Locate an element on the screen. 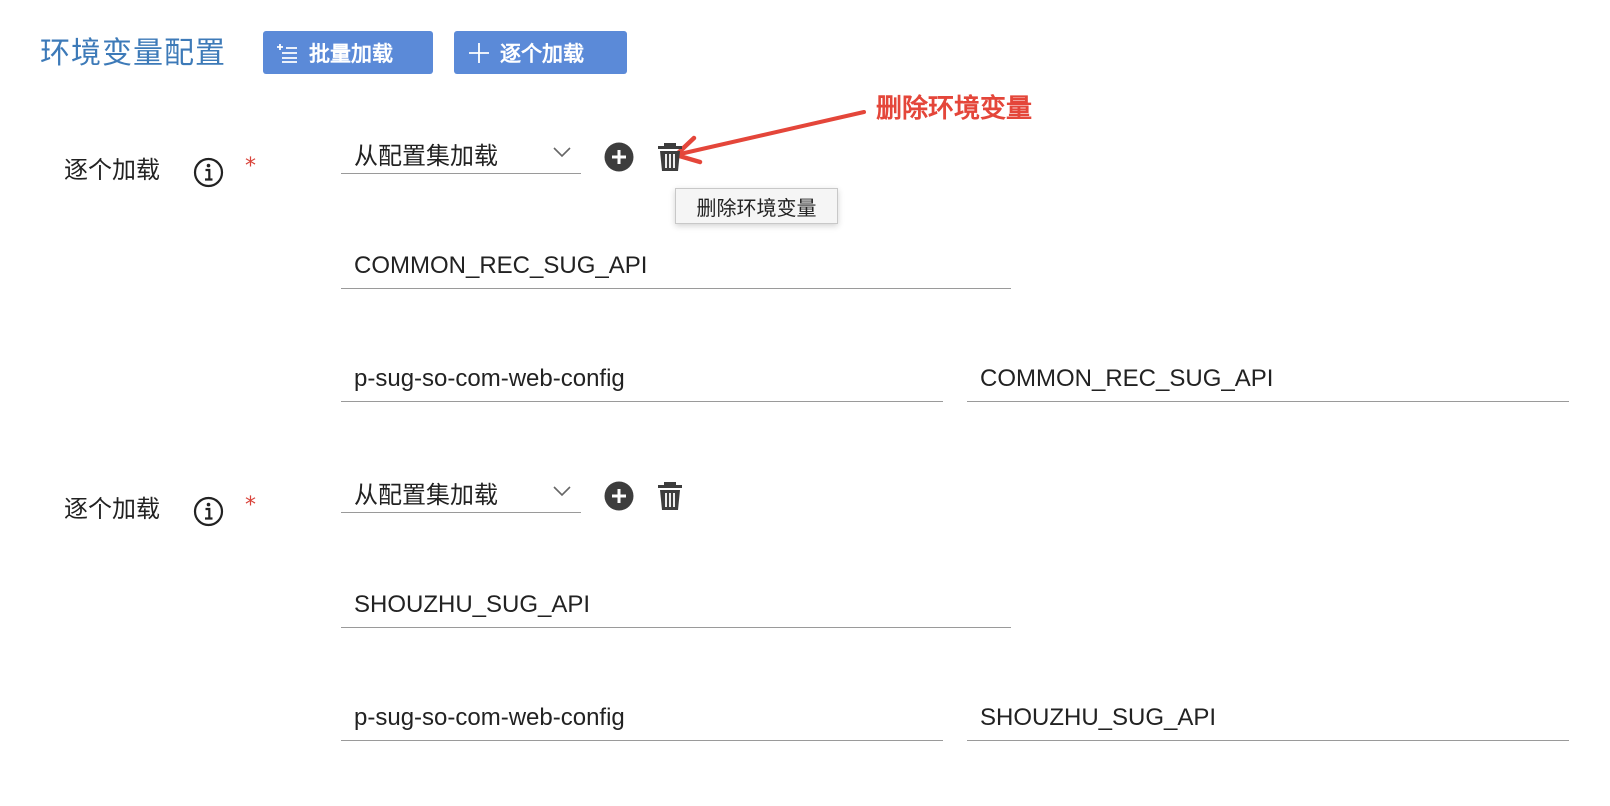 Image resolution: width=1610 pixels, height=806 pixels. single-load-button: 逐个加载 is located at coordinates (540, 52).